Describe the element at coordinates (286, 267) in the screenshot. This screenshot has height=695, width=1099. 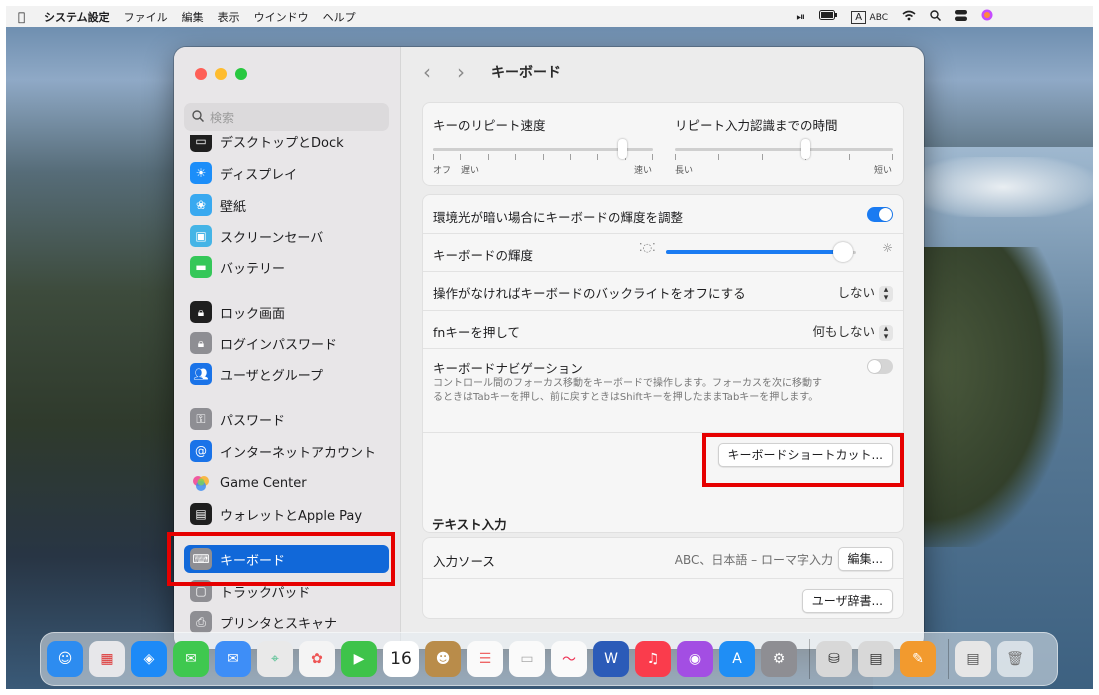
I see `sidebar-item-battery: ▬ バッテリー` at that location.